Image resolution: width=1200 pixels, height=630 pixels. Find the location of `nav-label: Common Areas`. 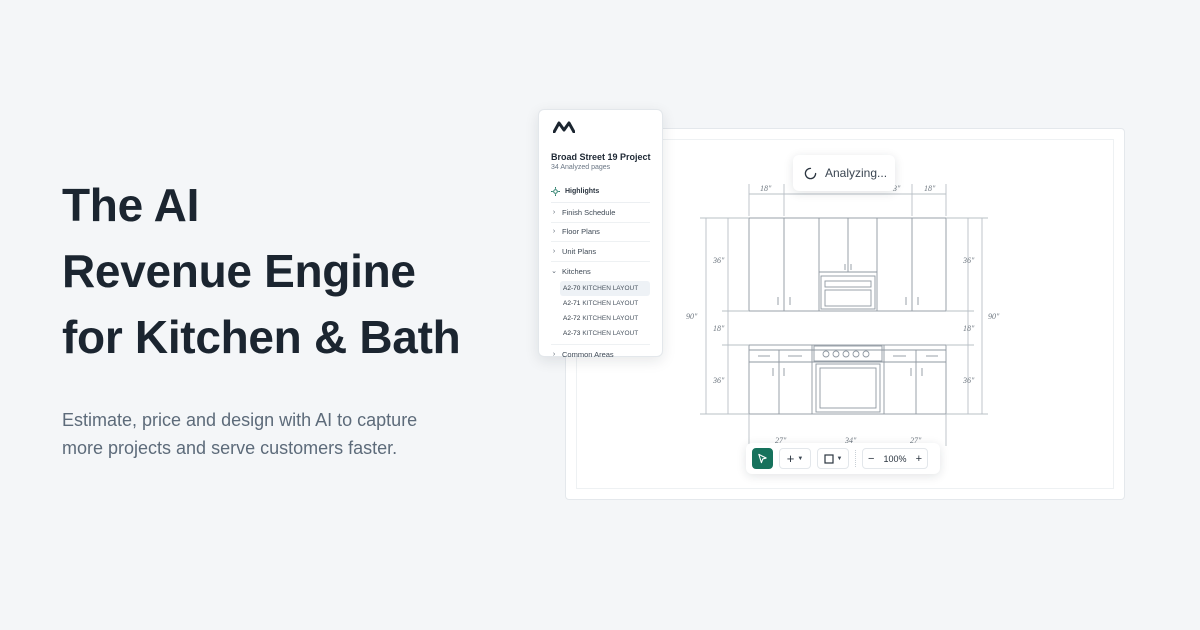

nav-label: Common Areas is located at coordinates (588, 354).